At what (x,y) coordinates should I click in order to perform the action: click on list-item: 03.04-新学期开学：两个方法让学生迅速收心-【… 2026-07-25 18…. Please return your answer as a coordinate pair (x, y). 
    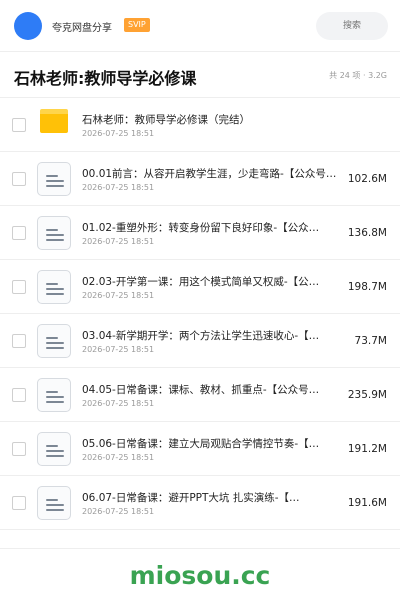
    Looking at the image, I should click on (200, 341).